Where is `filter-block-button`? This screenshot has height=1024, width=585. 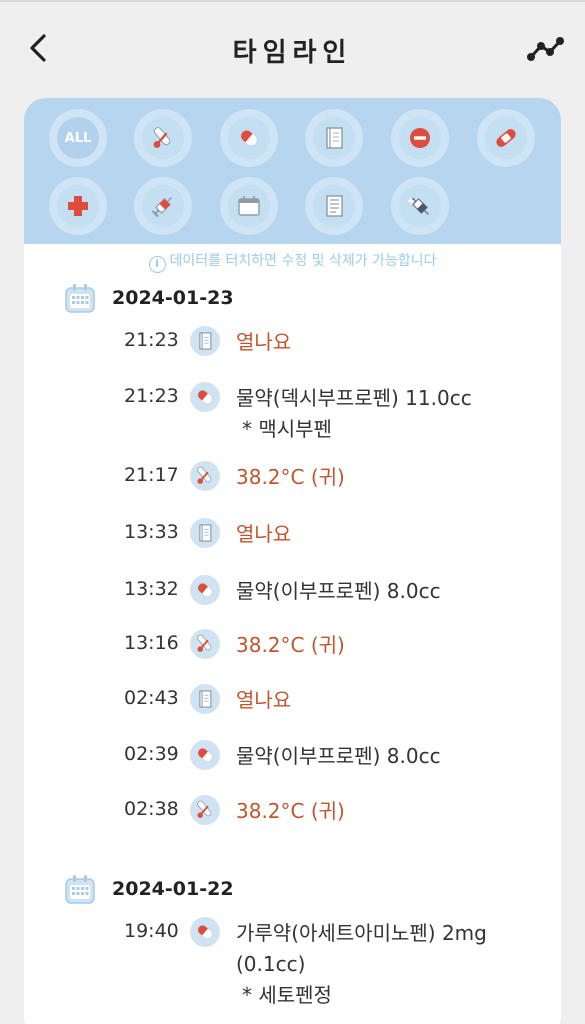 filter-block-button is located at coordinates (420, 138).